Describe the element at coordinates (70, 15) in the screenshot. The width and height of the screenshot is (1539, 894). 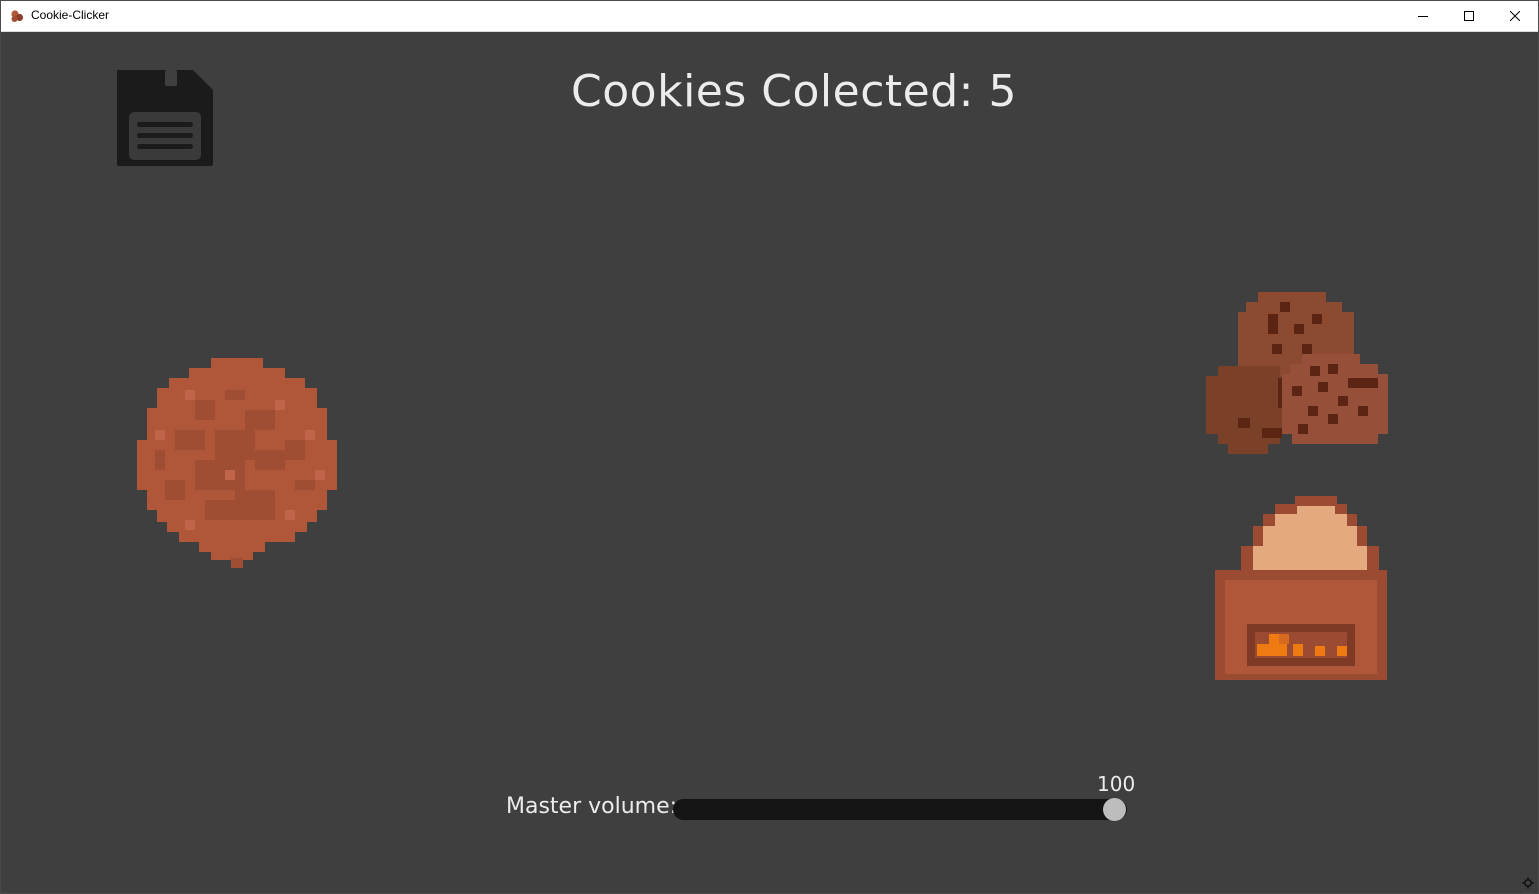
I see `window-title: Cookie-Clicker` at that location.